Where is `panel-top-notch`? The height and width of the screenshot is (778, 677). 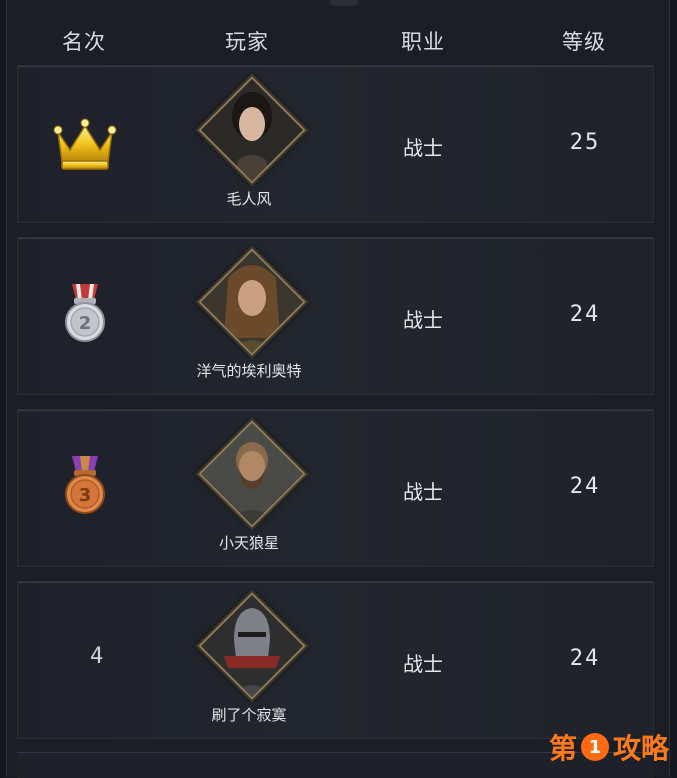
panel-top-notch is located at coordinates (344, 3).